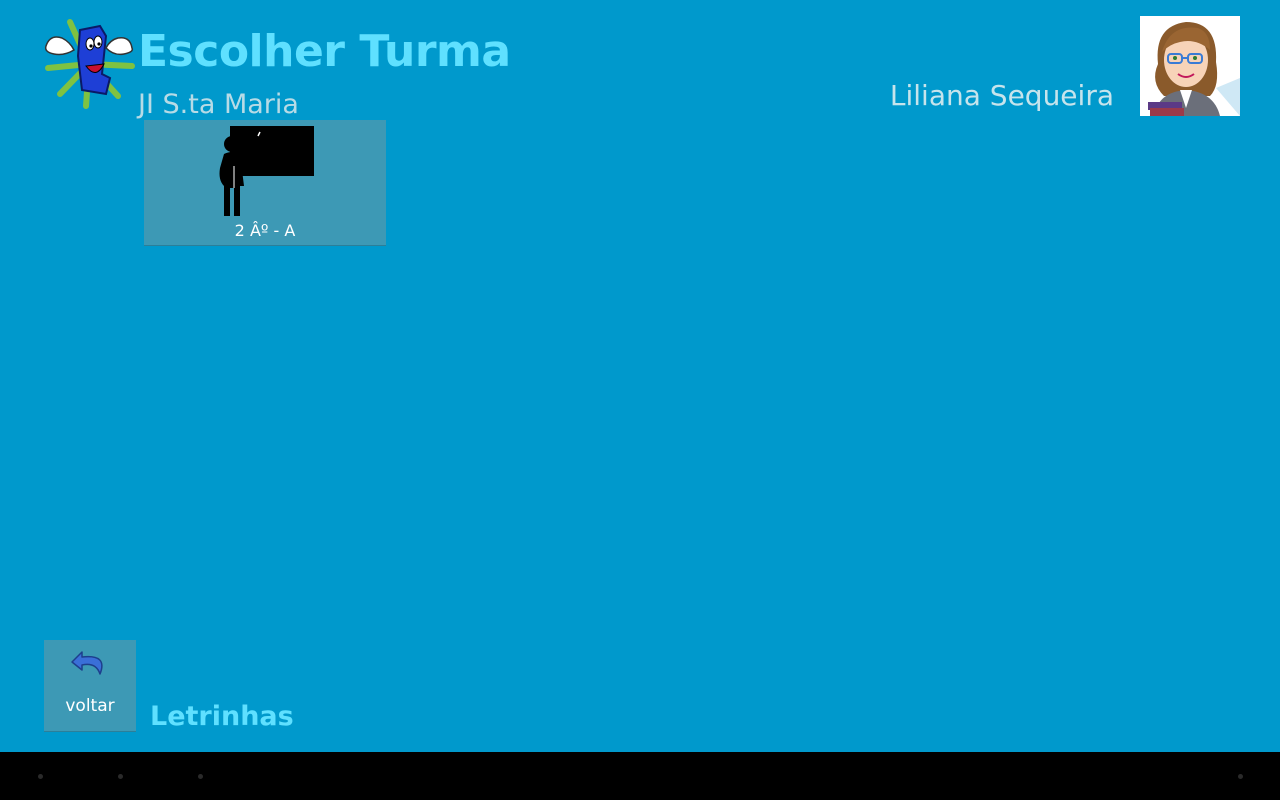  Describe the element at coordinates (1194, 69) in the screenshot. I see `teacher-avatar-icon` at that location.